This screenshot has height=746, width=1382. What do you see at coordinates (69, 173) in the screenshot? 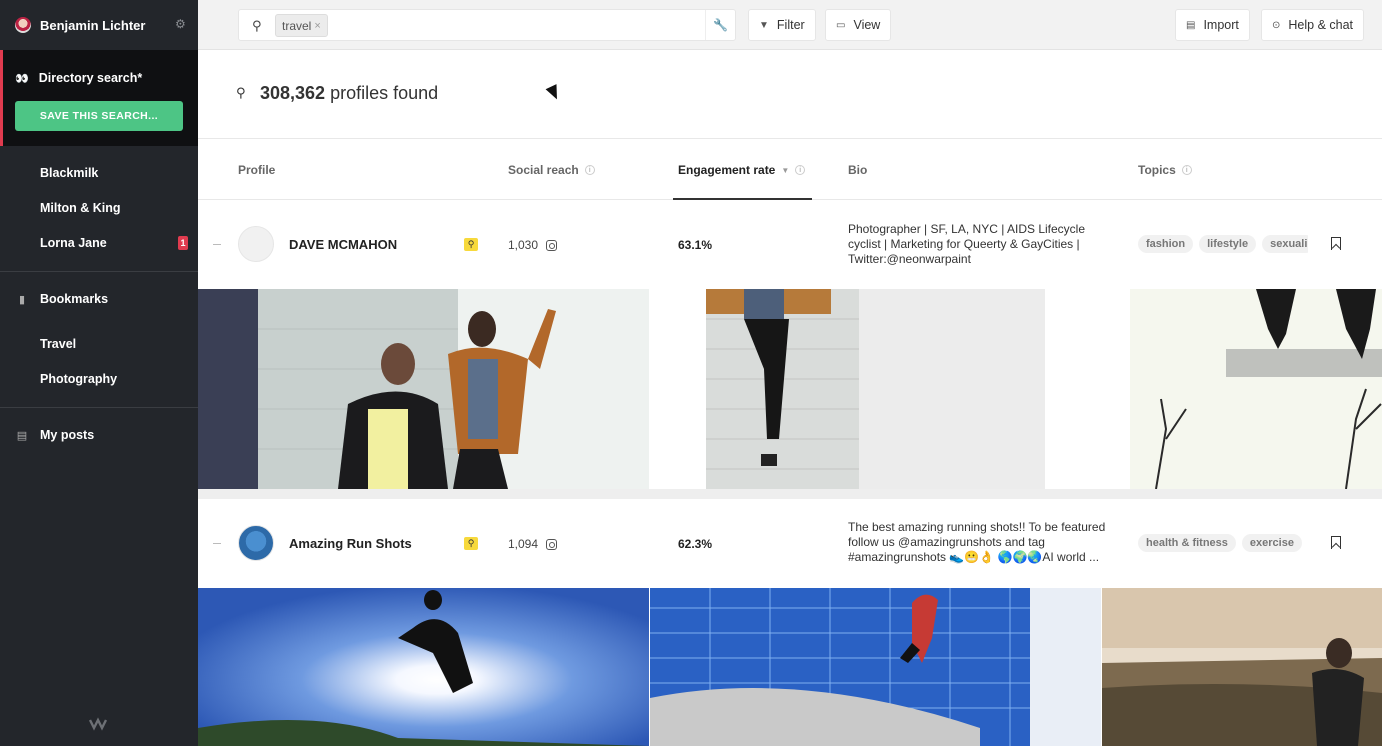
I see `sidebar-item-blackmilk: Blackmilk` at bounding box center [69, 173].